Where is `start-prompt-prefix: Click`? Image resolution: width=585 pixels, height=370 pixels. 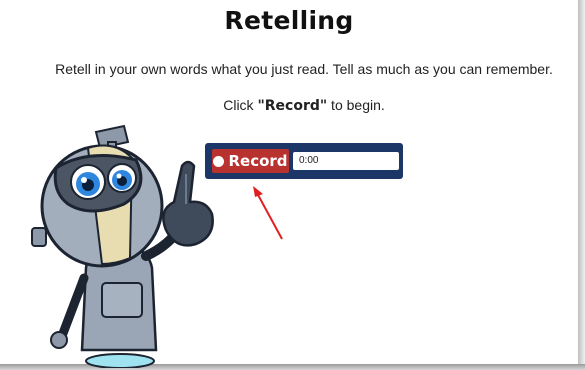 start-prompt-prefix: Click is located at coordinates (240, 105).